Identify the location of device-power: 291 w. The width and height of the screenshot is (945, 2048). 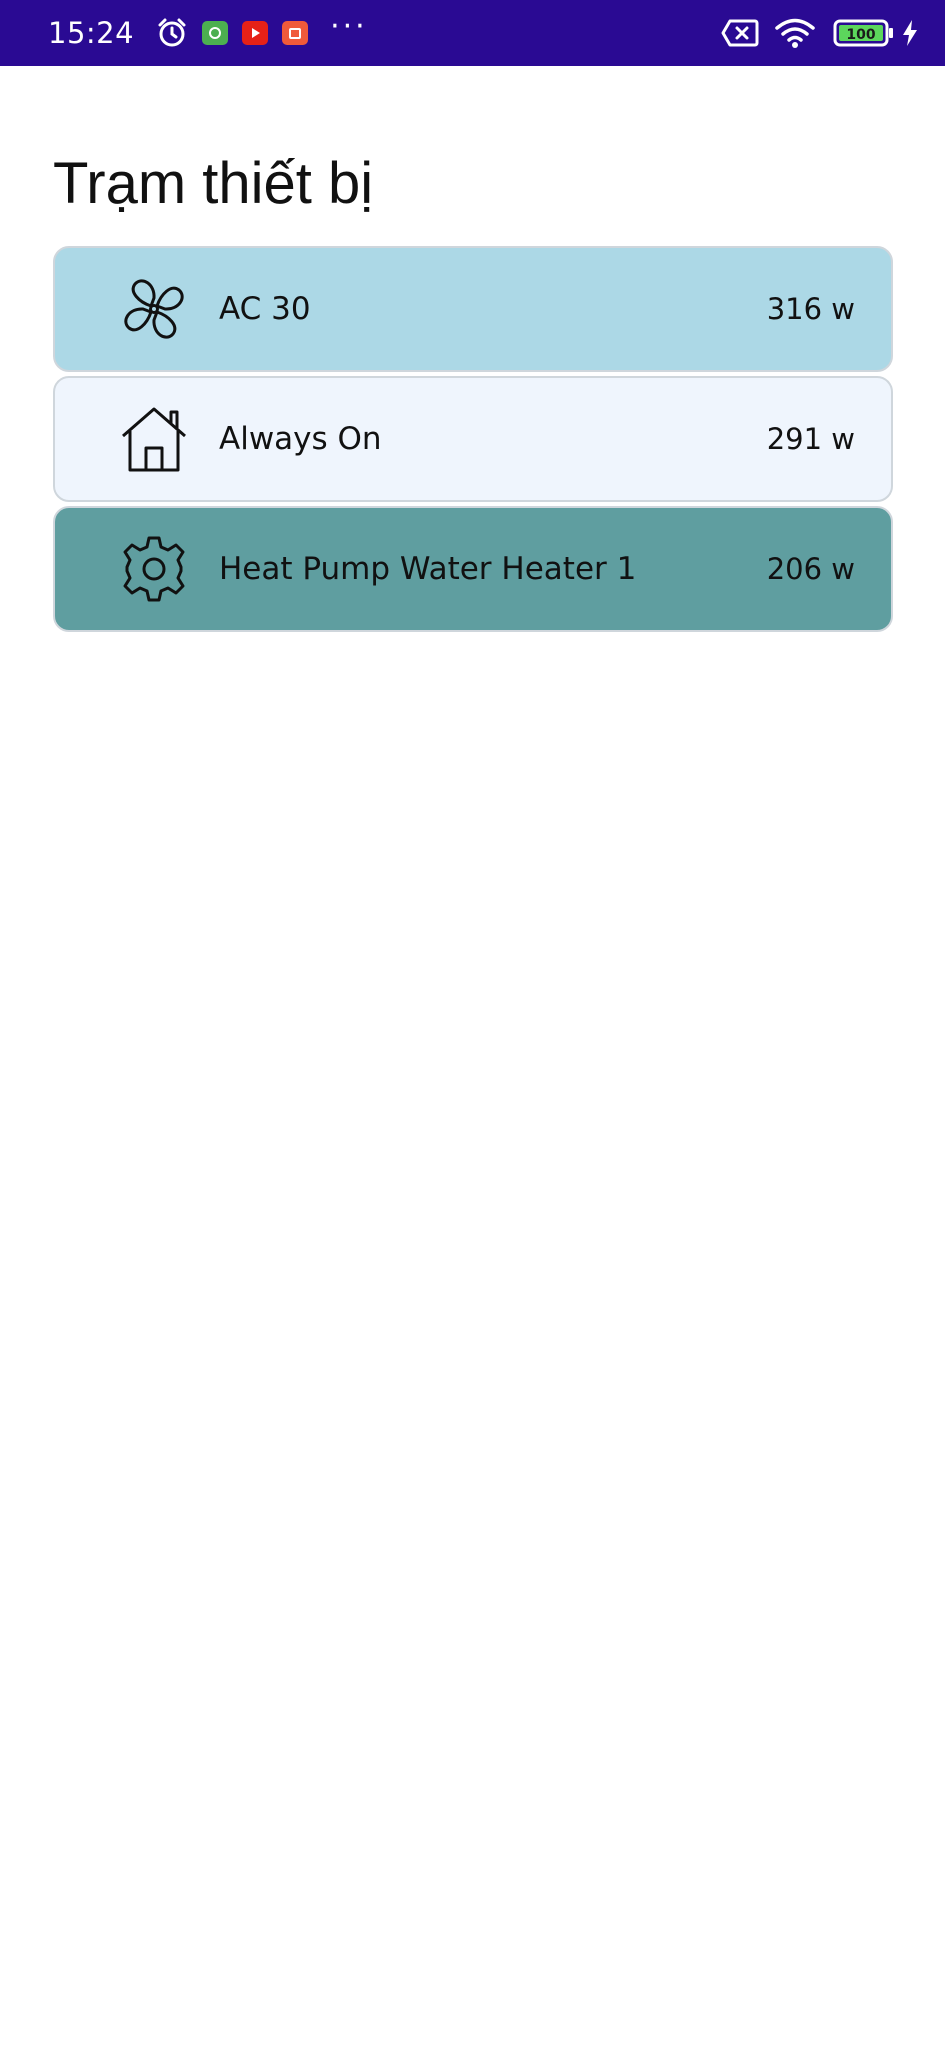
(810, 439).